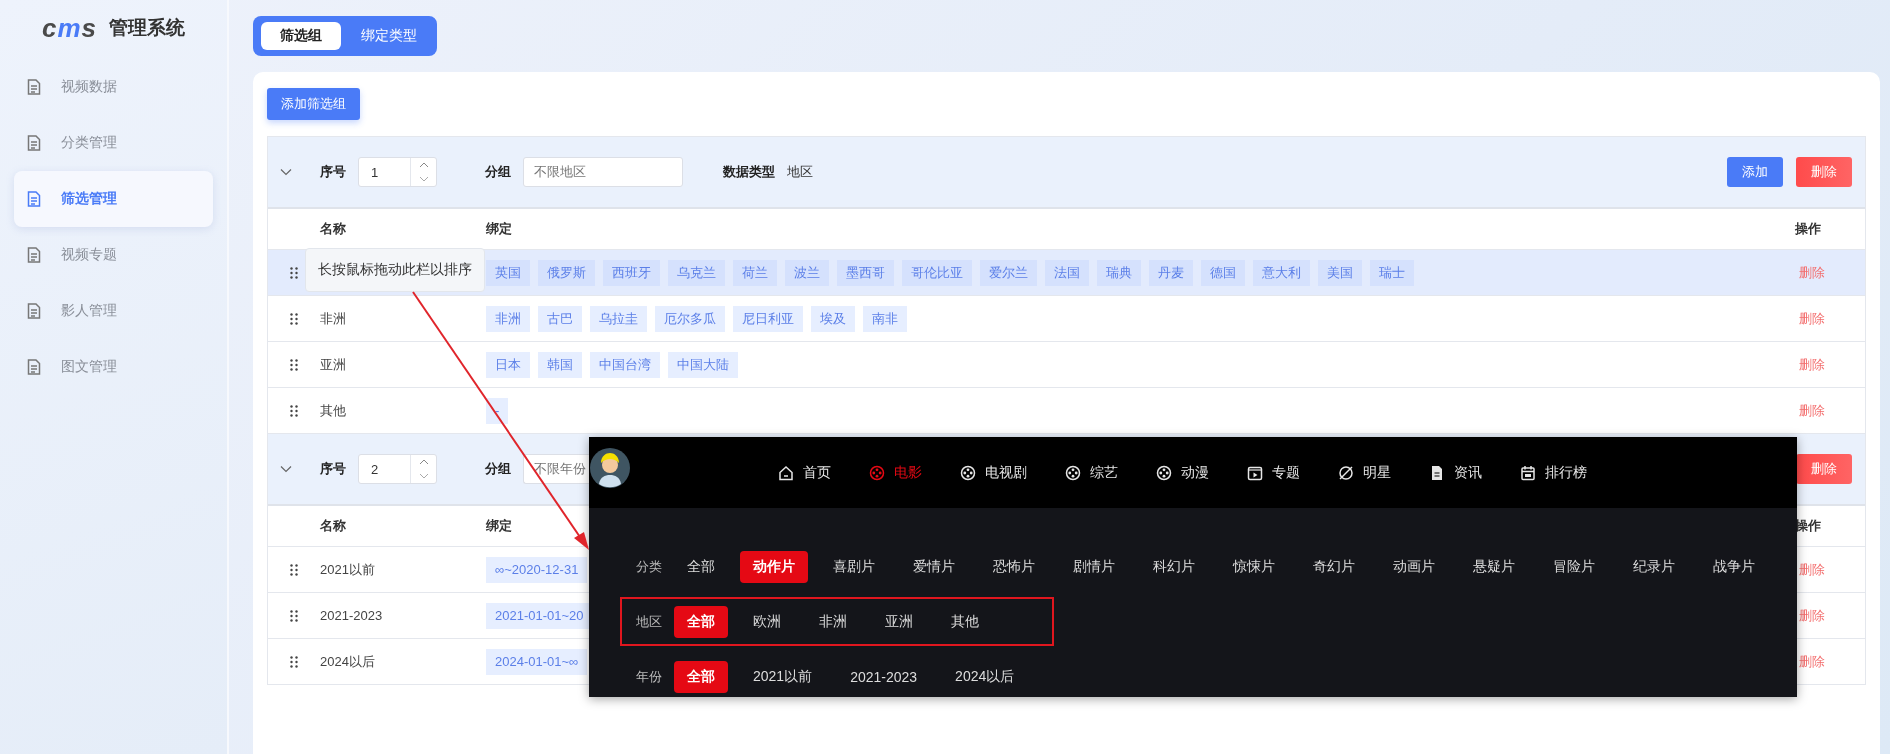 Image resolution: width=1890 pixels, height=754 pixels. Describe the element at coordinates (147, 28) in the screenshot. I see `app-title: 管理系统` at that location.